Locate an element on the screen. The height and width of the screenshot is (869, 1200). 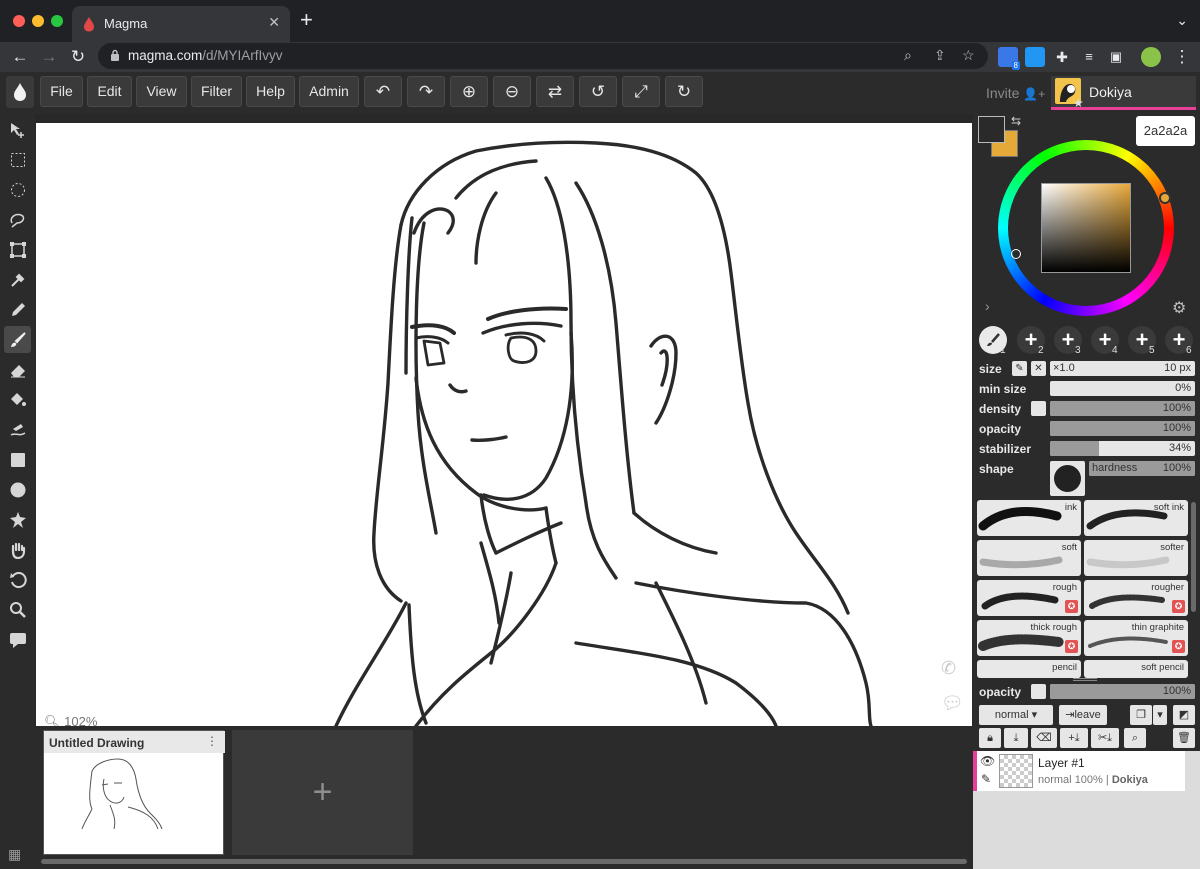
transform-icon is located at coordinates (17, 249).